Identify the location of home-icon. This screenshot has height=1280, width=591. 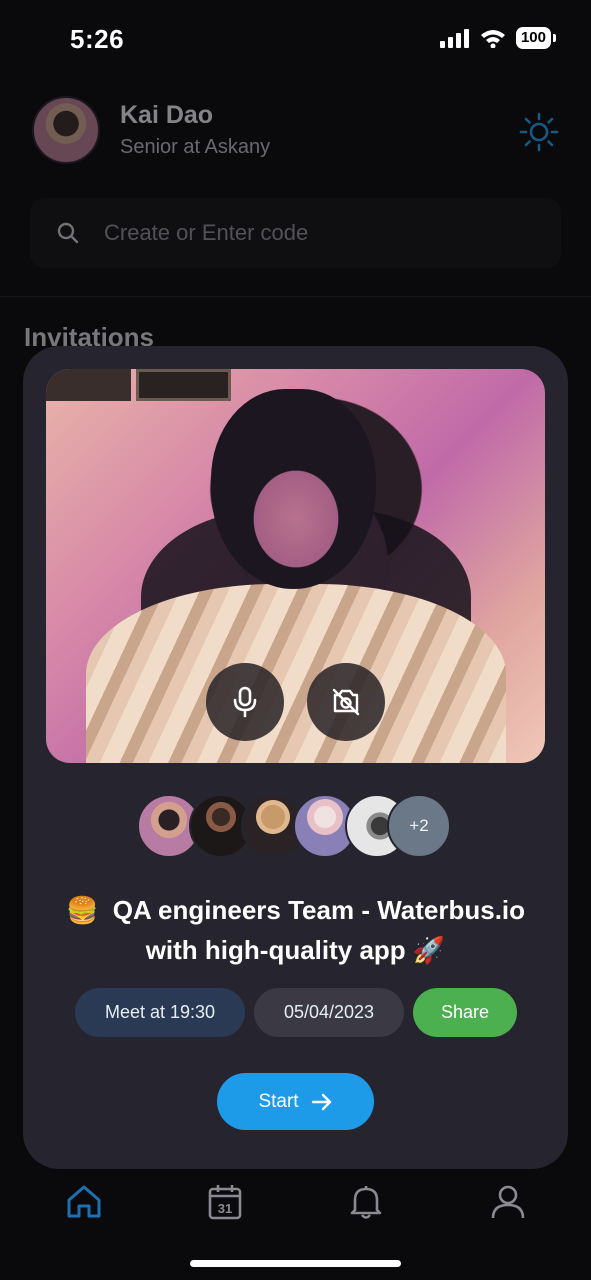
(84, 1201).